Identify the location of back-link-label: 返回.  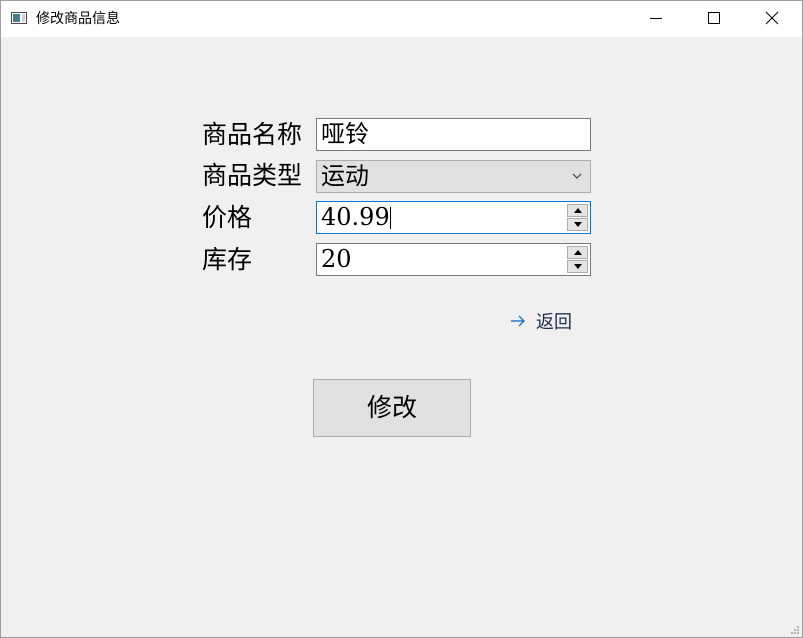
(554, 322).